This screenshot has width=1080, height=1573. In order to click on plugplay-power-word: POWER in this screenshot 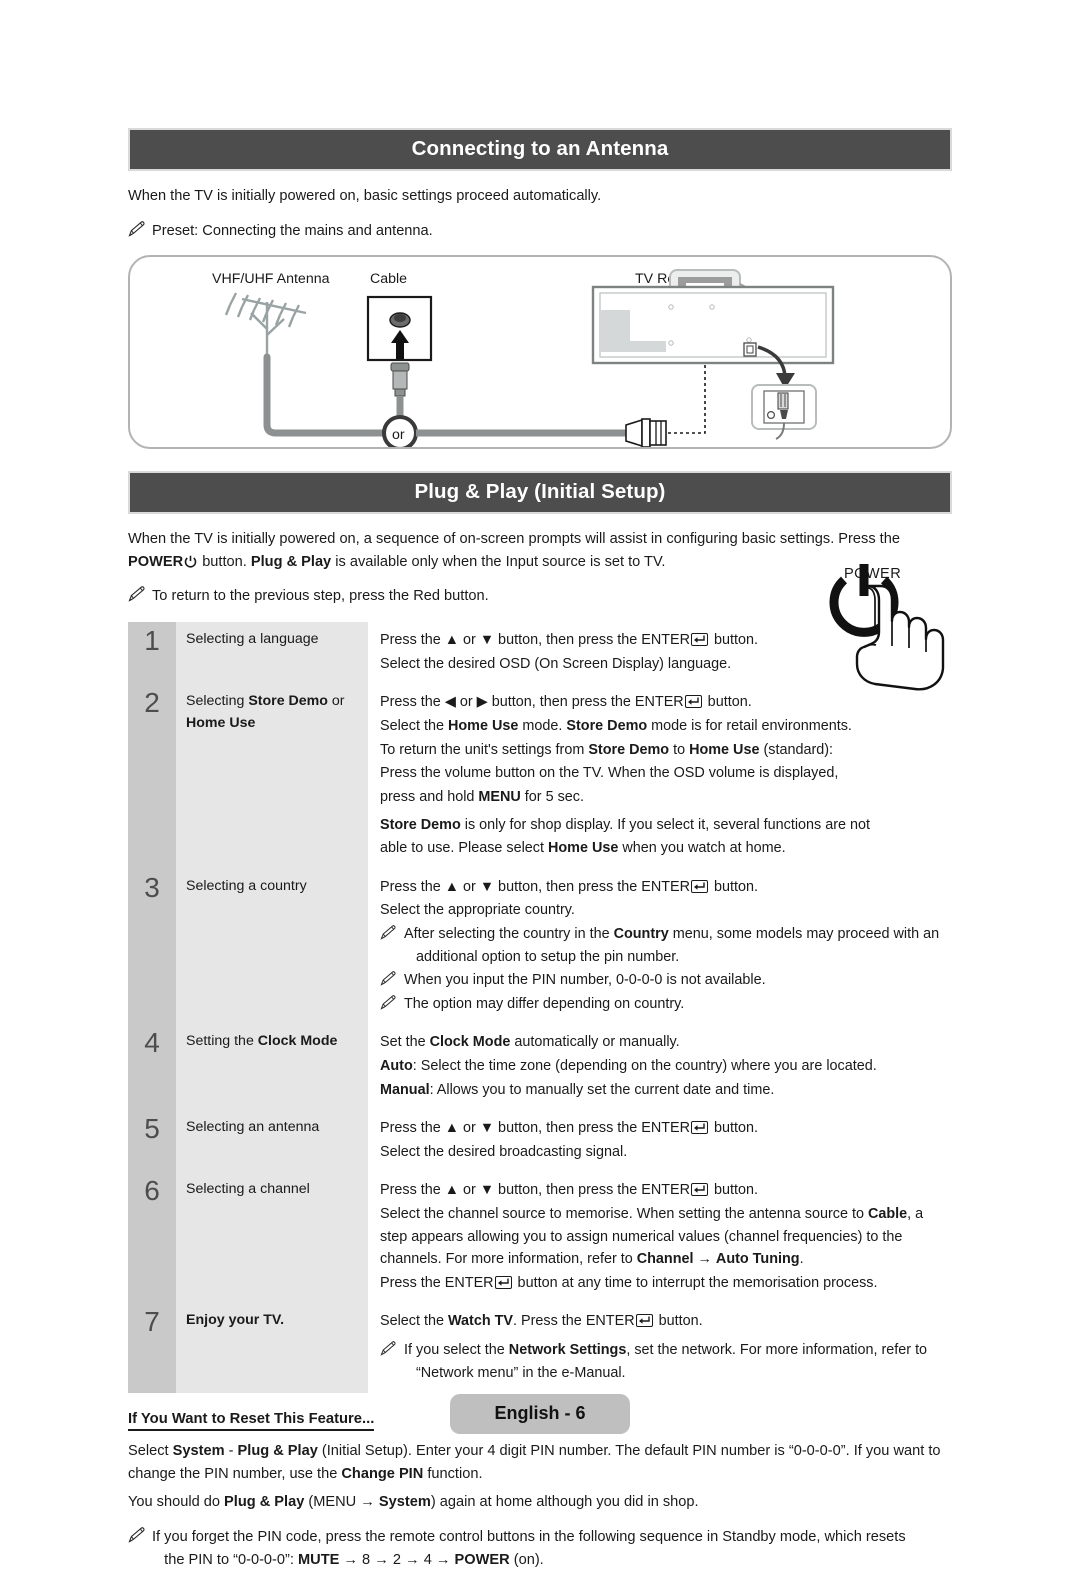, I will do `click(156, 562)`.